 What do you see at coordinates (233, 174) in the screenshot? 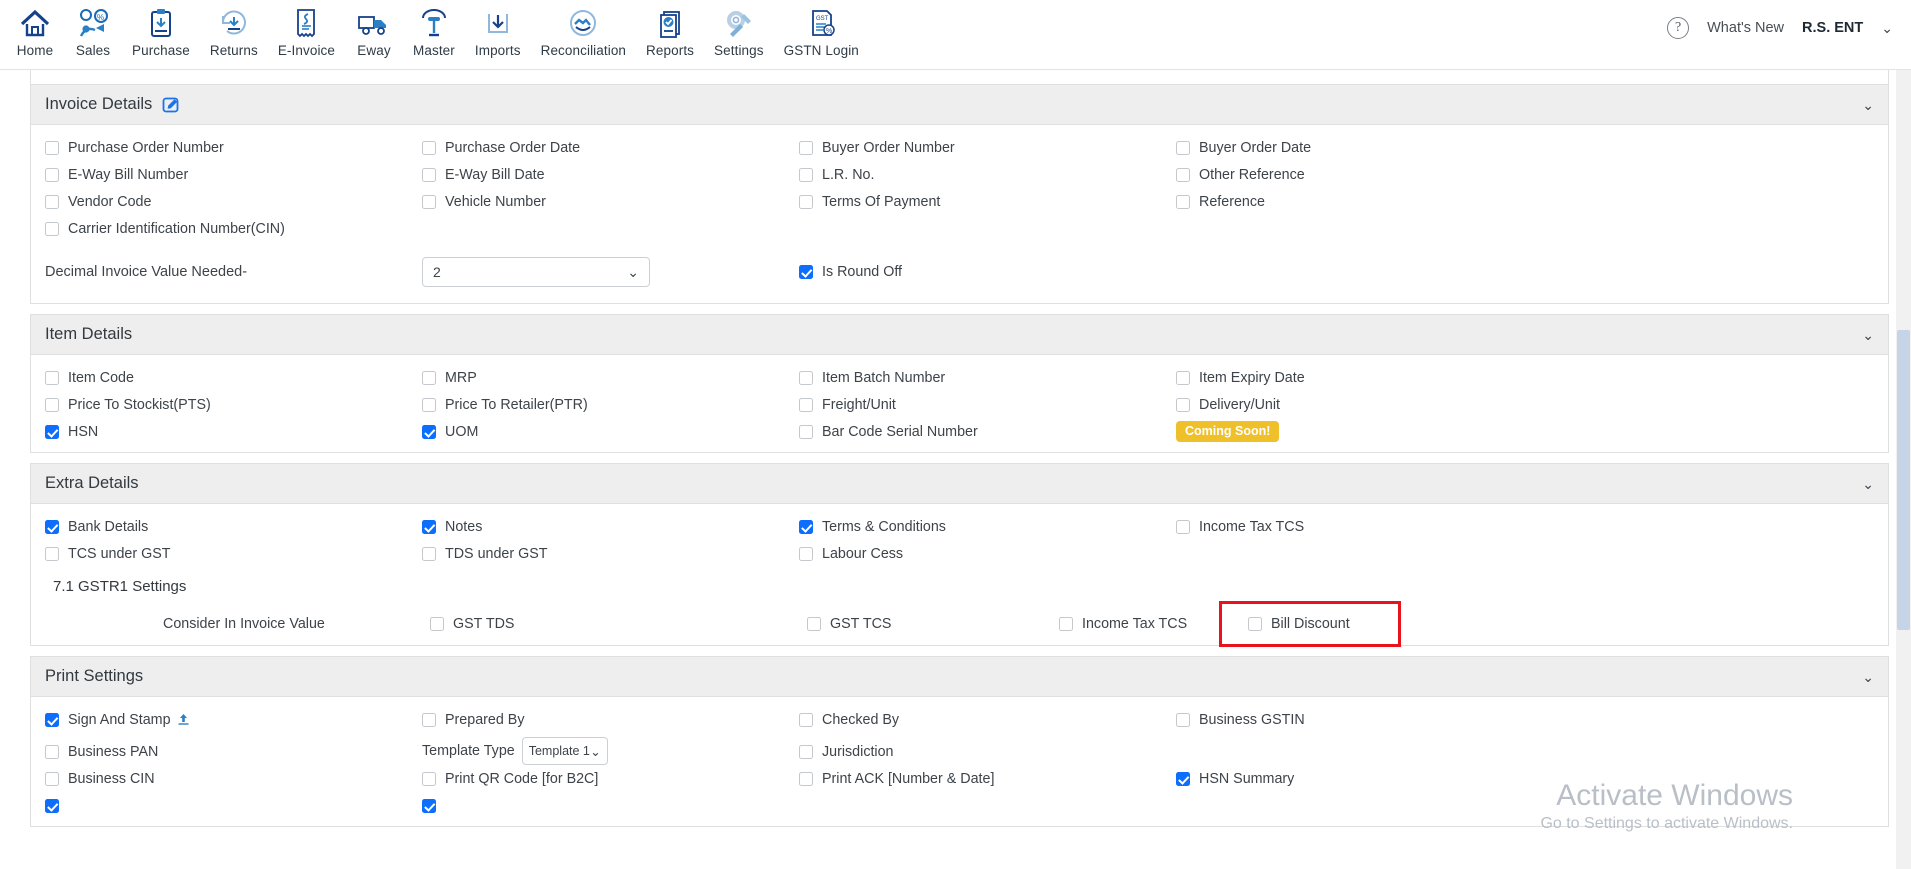
I see `option-eway-bill-number: E-Way Bill Number` at bounding box center [233, 174].